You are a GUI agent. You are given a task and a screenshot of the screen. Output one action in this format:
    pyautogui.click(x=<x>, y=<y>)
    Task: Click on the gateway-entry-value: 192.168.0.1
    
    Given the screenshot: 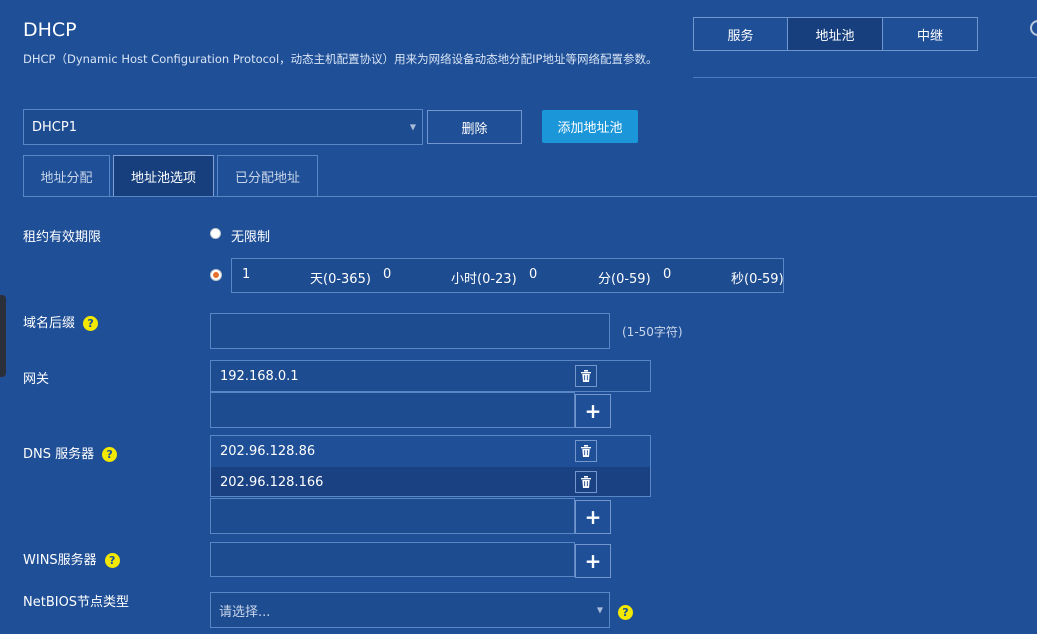 What is the action you would take?
    pyautogui.click(x=259, y=376)
    